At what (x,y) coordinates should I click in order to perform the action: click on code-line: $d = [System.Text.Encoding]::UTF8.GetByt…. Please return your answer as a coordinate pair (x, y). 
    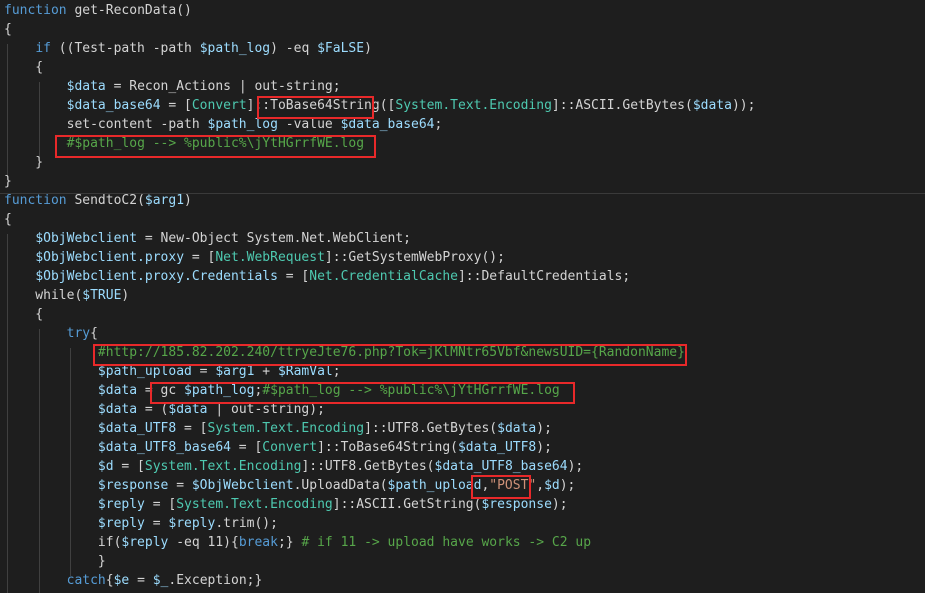
    Looking at the image, I should click on (293, 466).